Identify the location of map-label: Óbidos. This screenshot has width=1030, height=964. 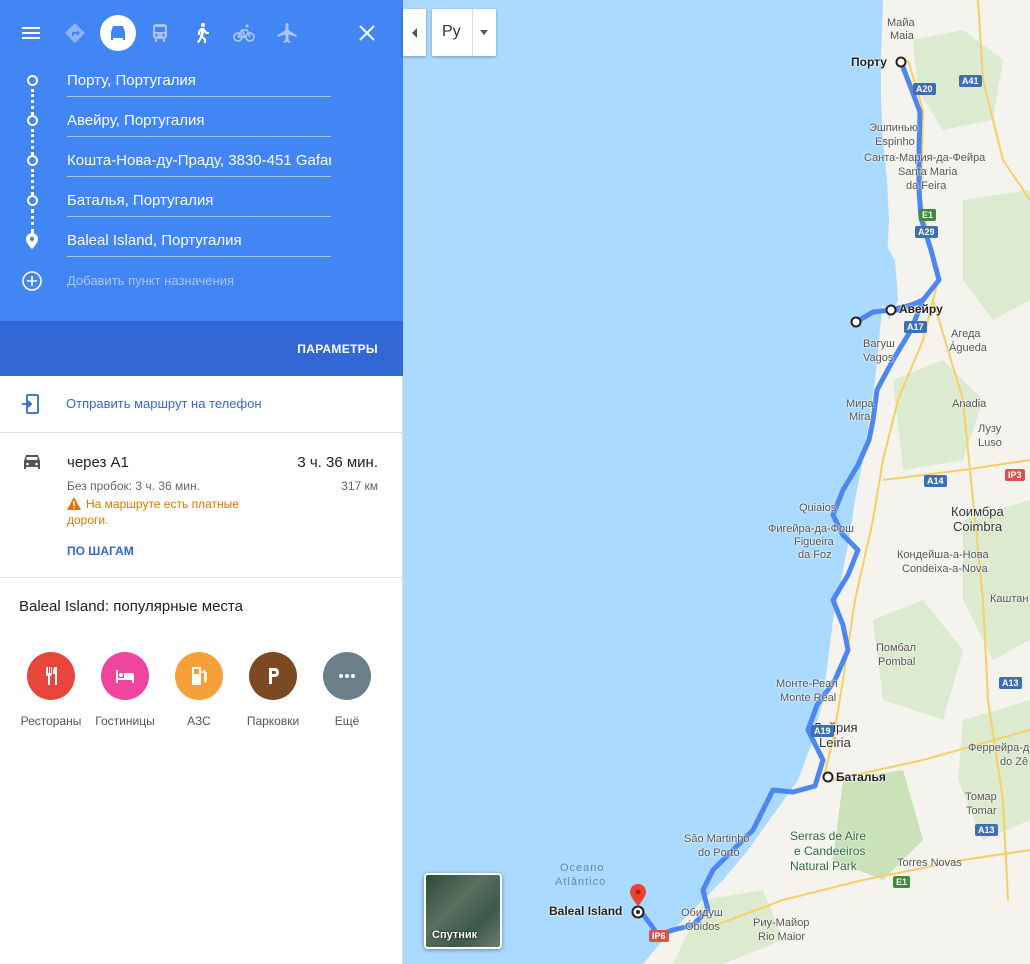
(702, 927).